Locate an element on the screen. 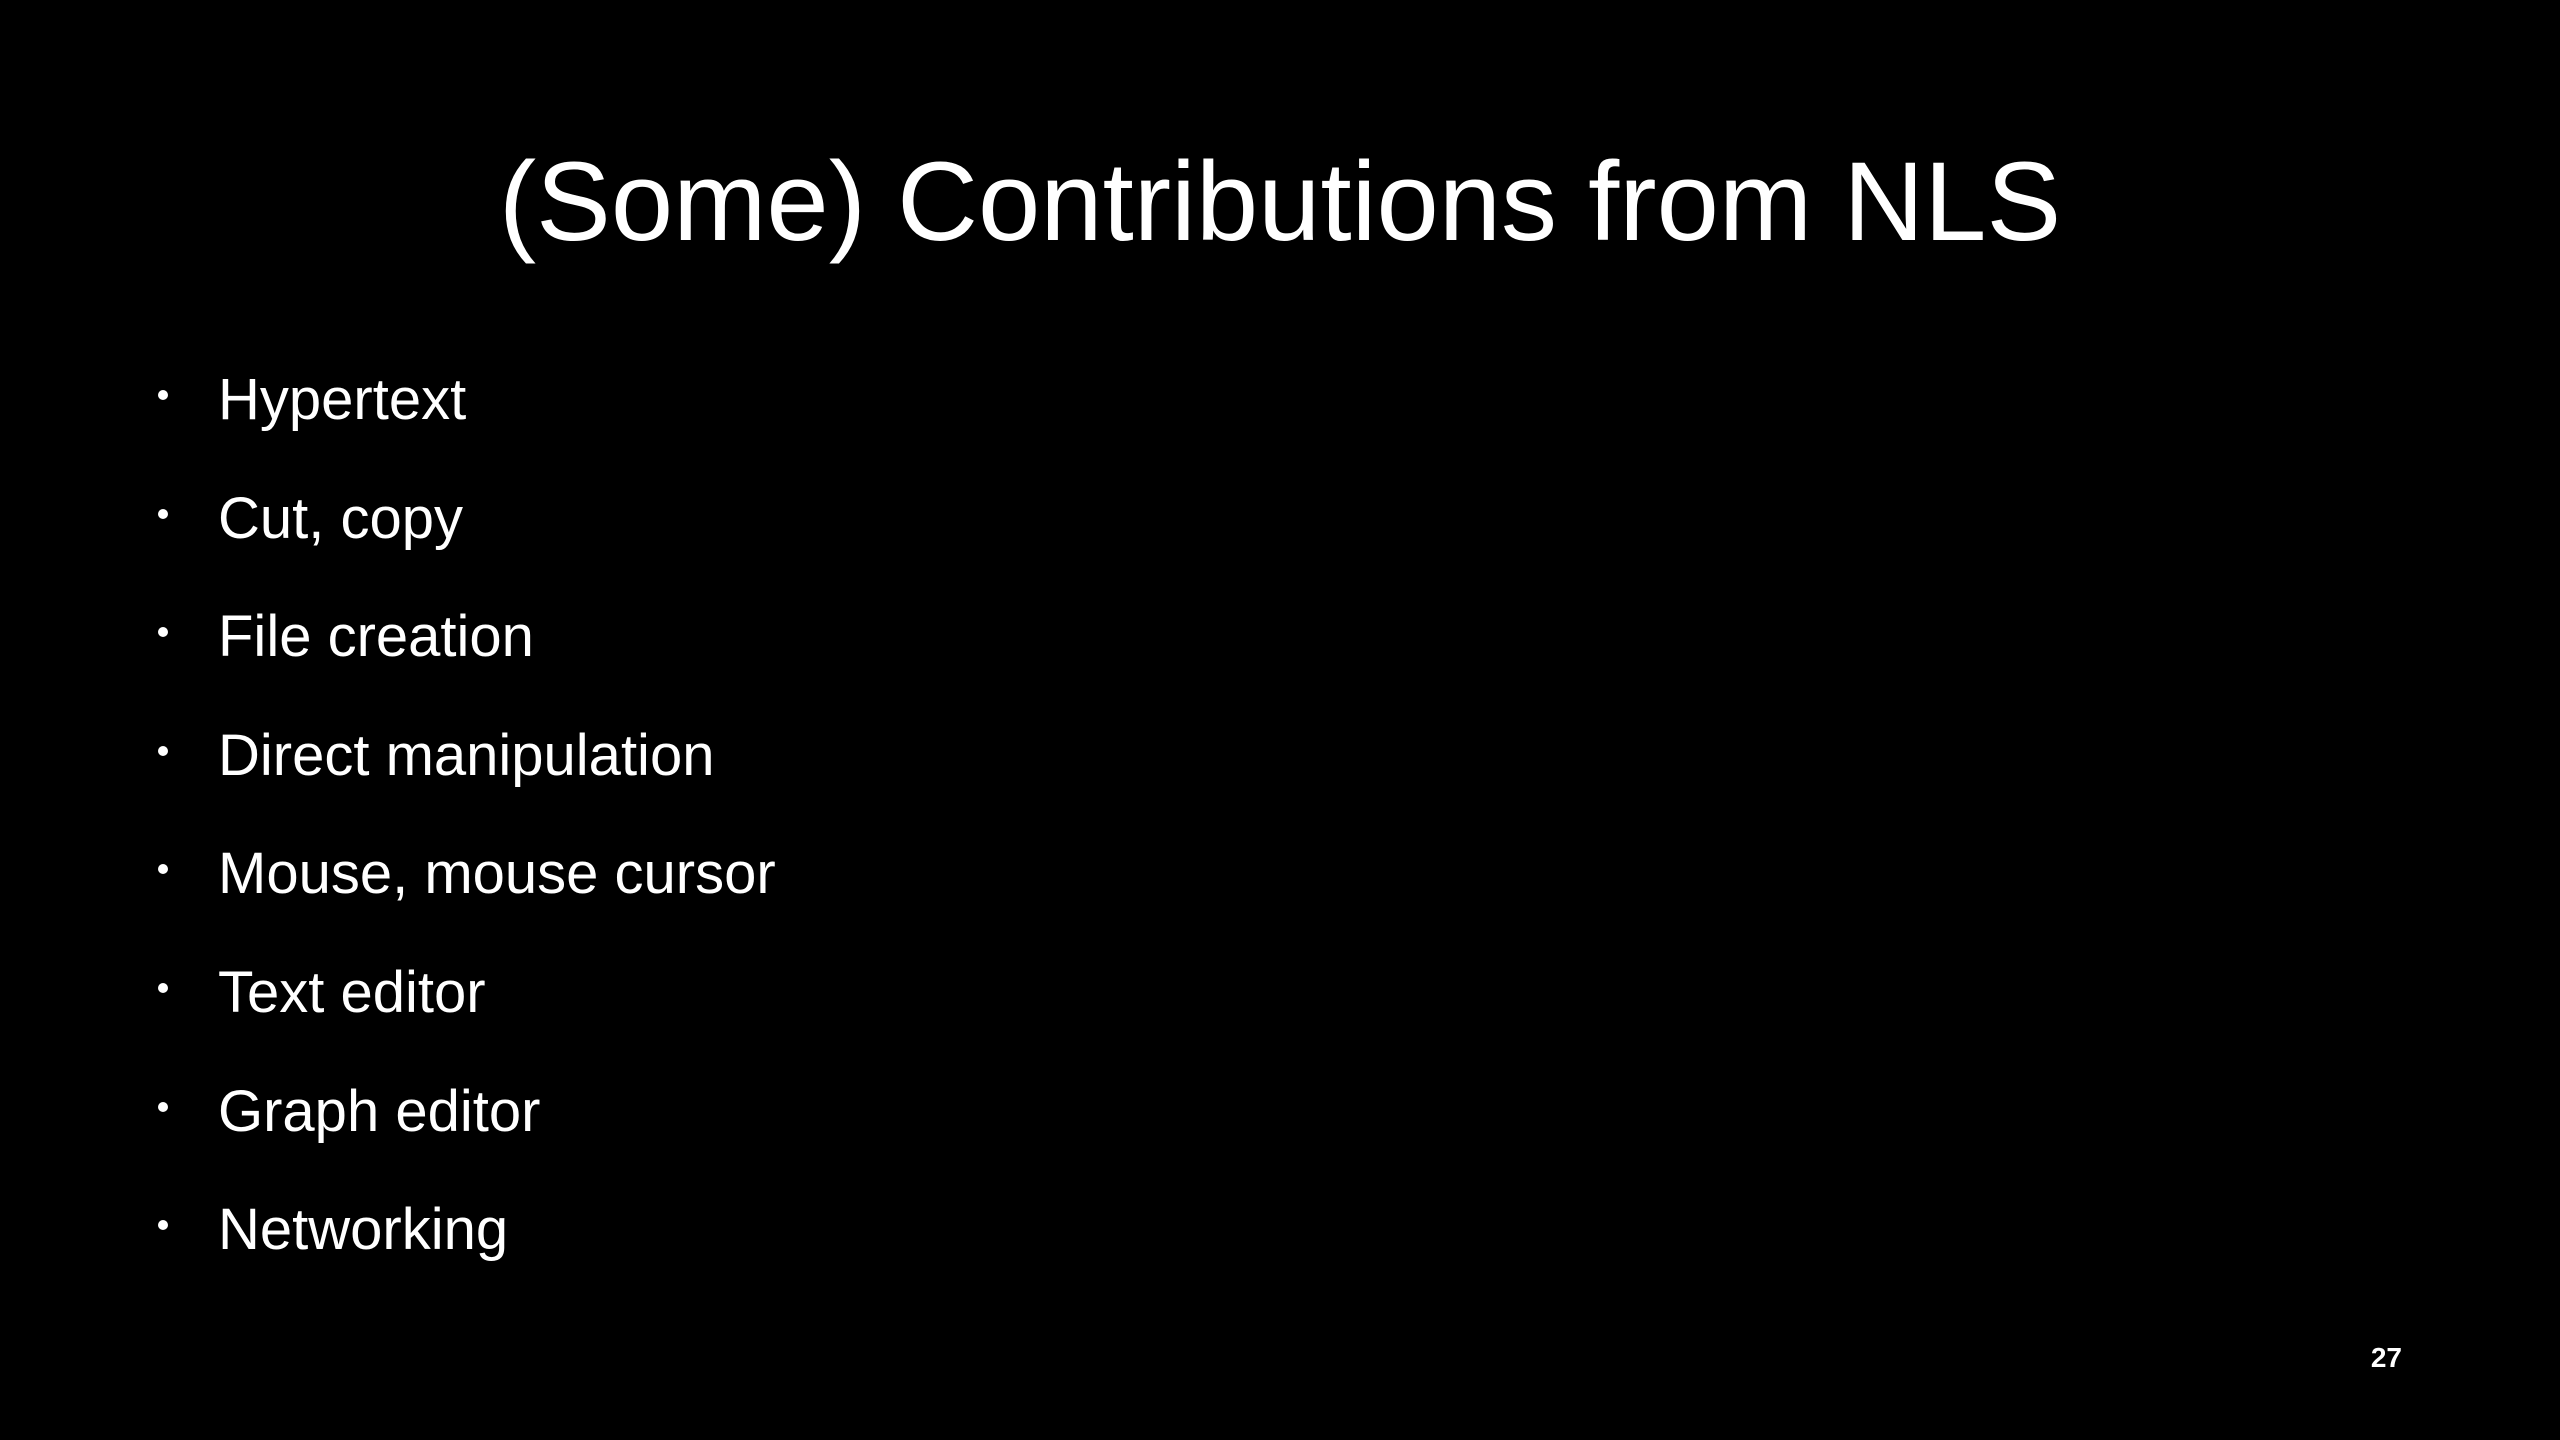 The height and width of the screenshot is (1440, 2560). bullet-text: Mouse, mouse cursor is located at coordinates (497, 874).